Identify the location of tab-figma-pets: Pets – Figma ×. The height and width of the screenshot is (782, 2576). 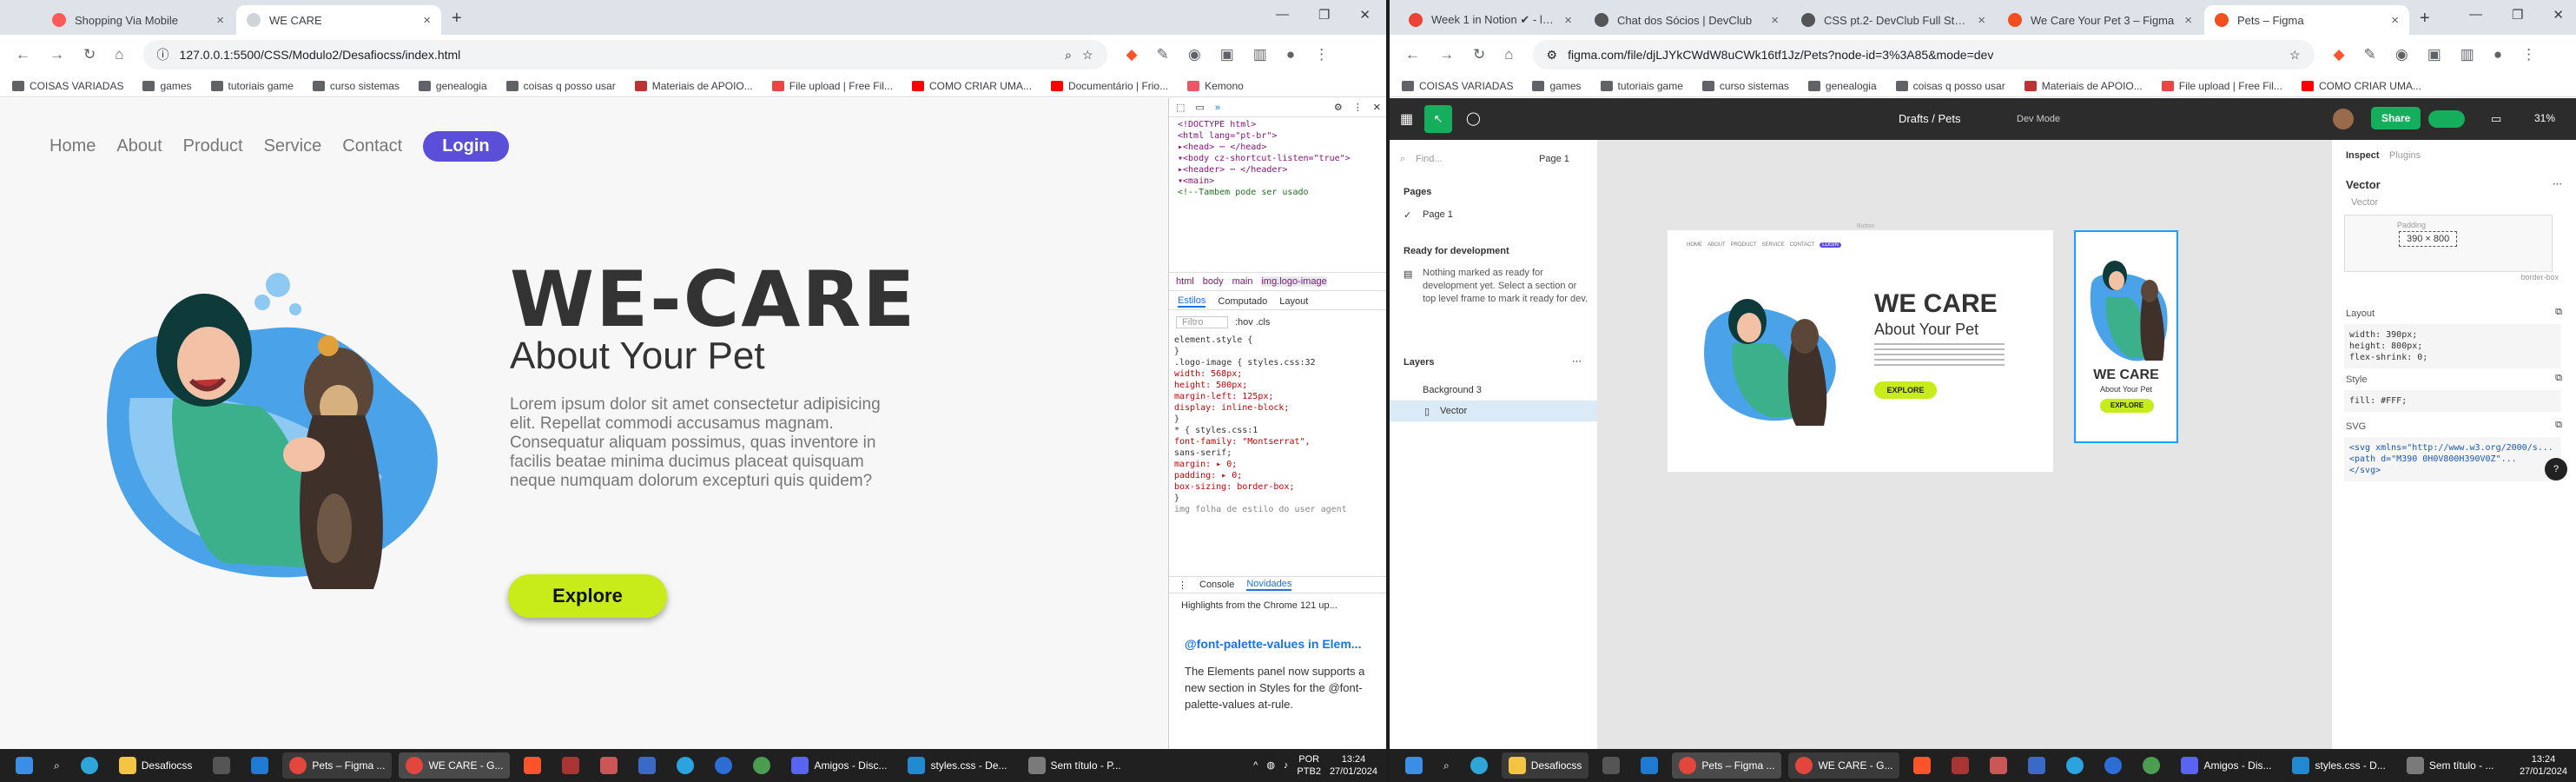
(2306, 20).